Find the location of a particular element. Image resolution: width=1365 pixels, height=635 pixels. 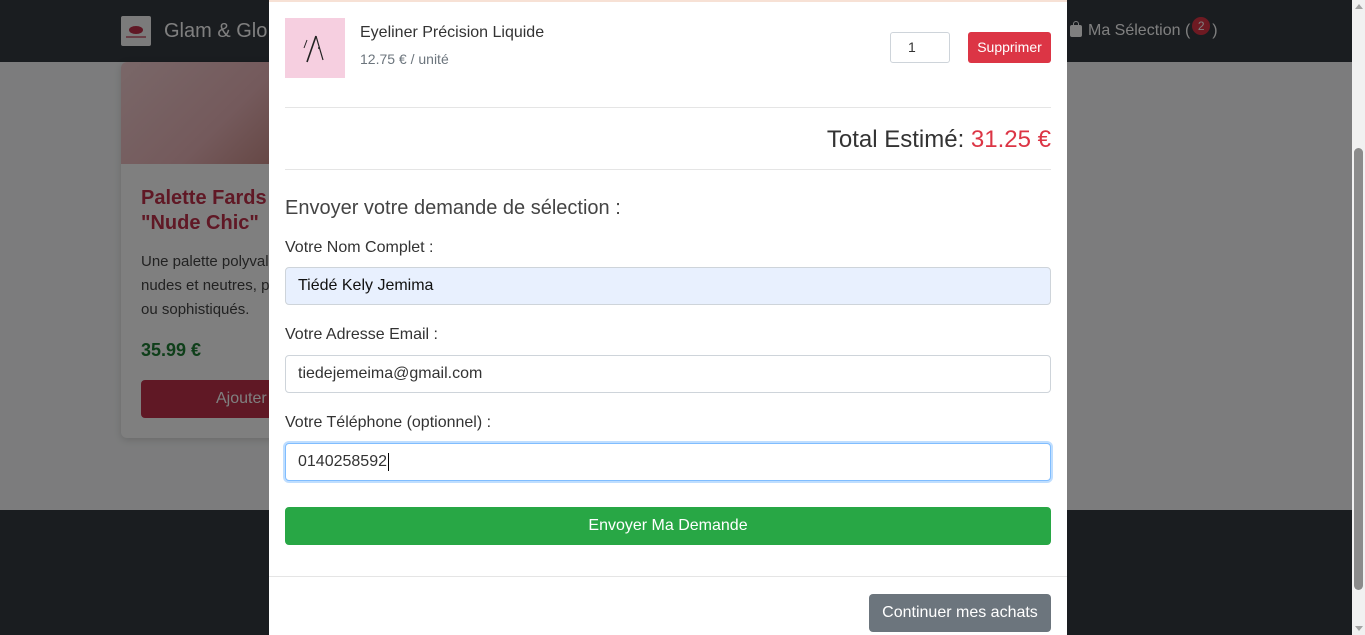

item-unit-price: 12.75 € / unité is located at coordinates (404, 59).